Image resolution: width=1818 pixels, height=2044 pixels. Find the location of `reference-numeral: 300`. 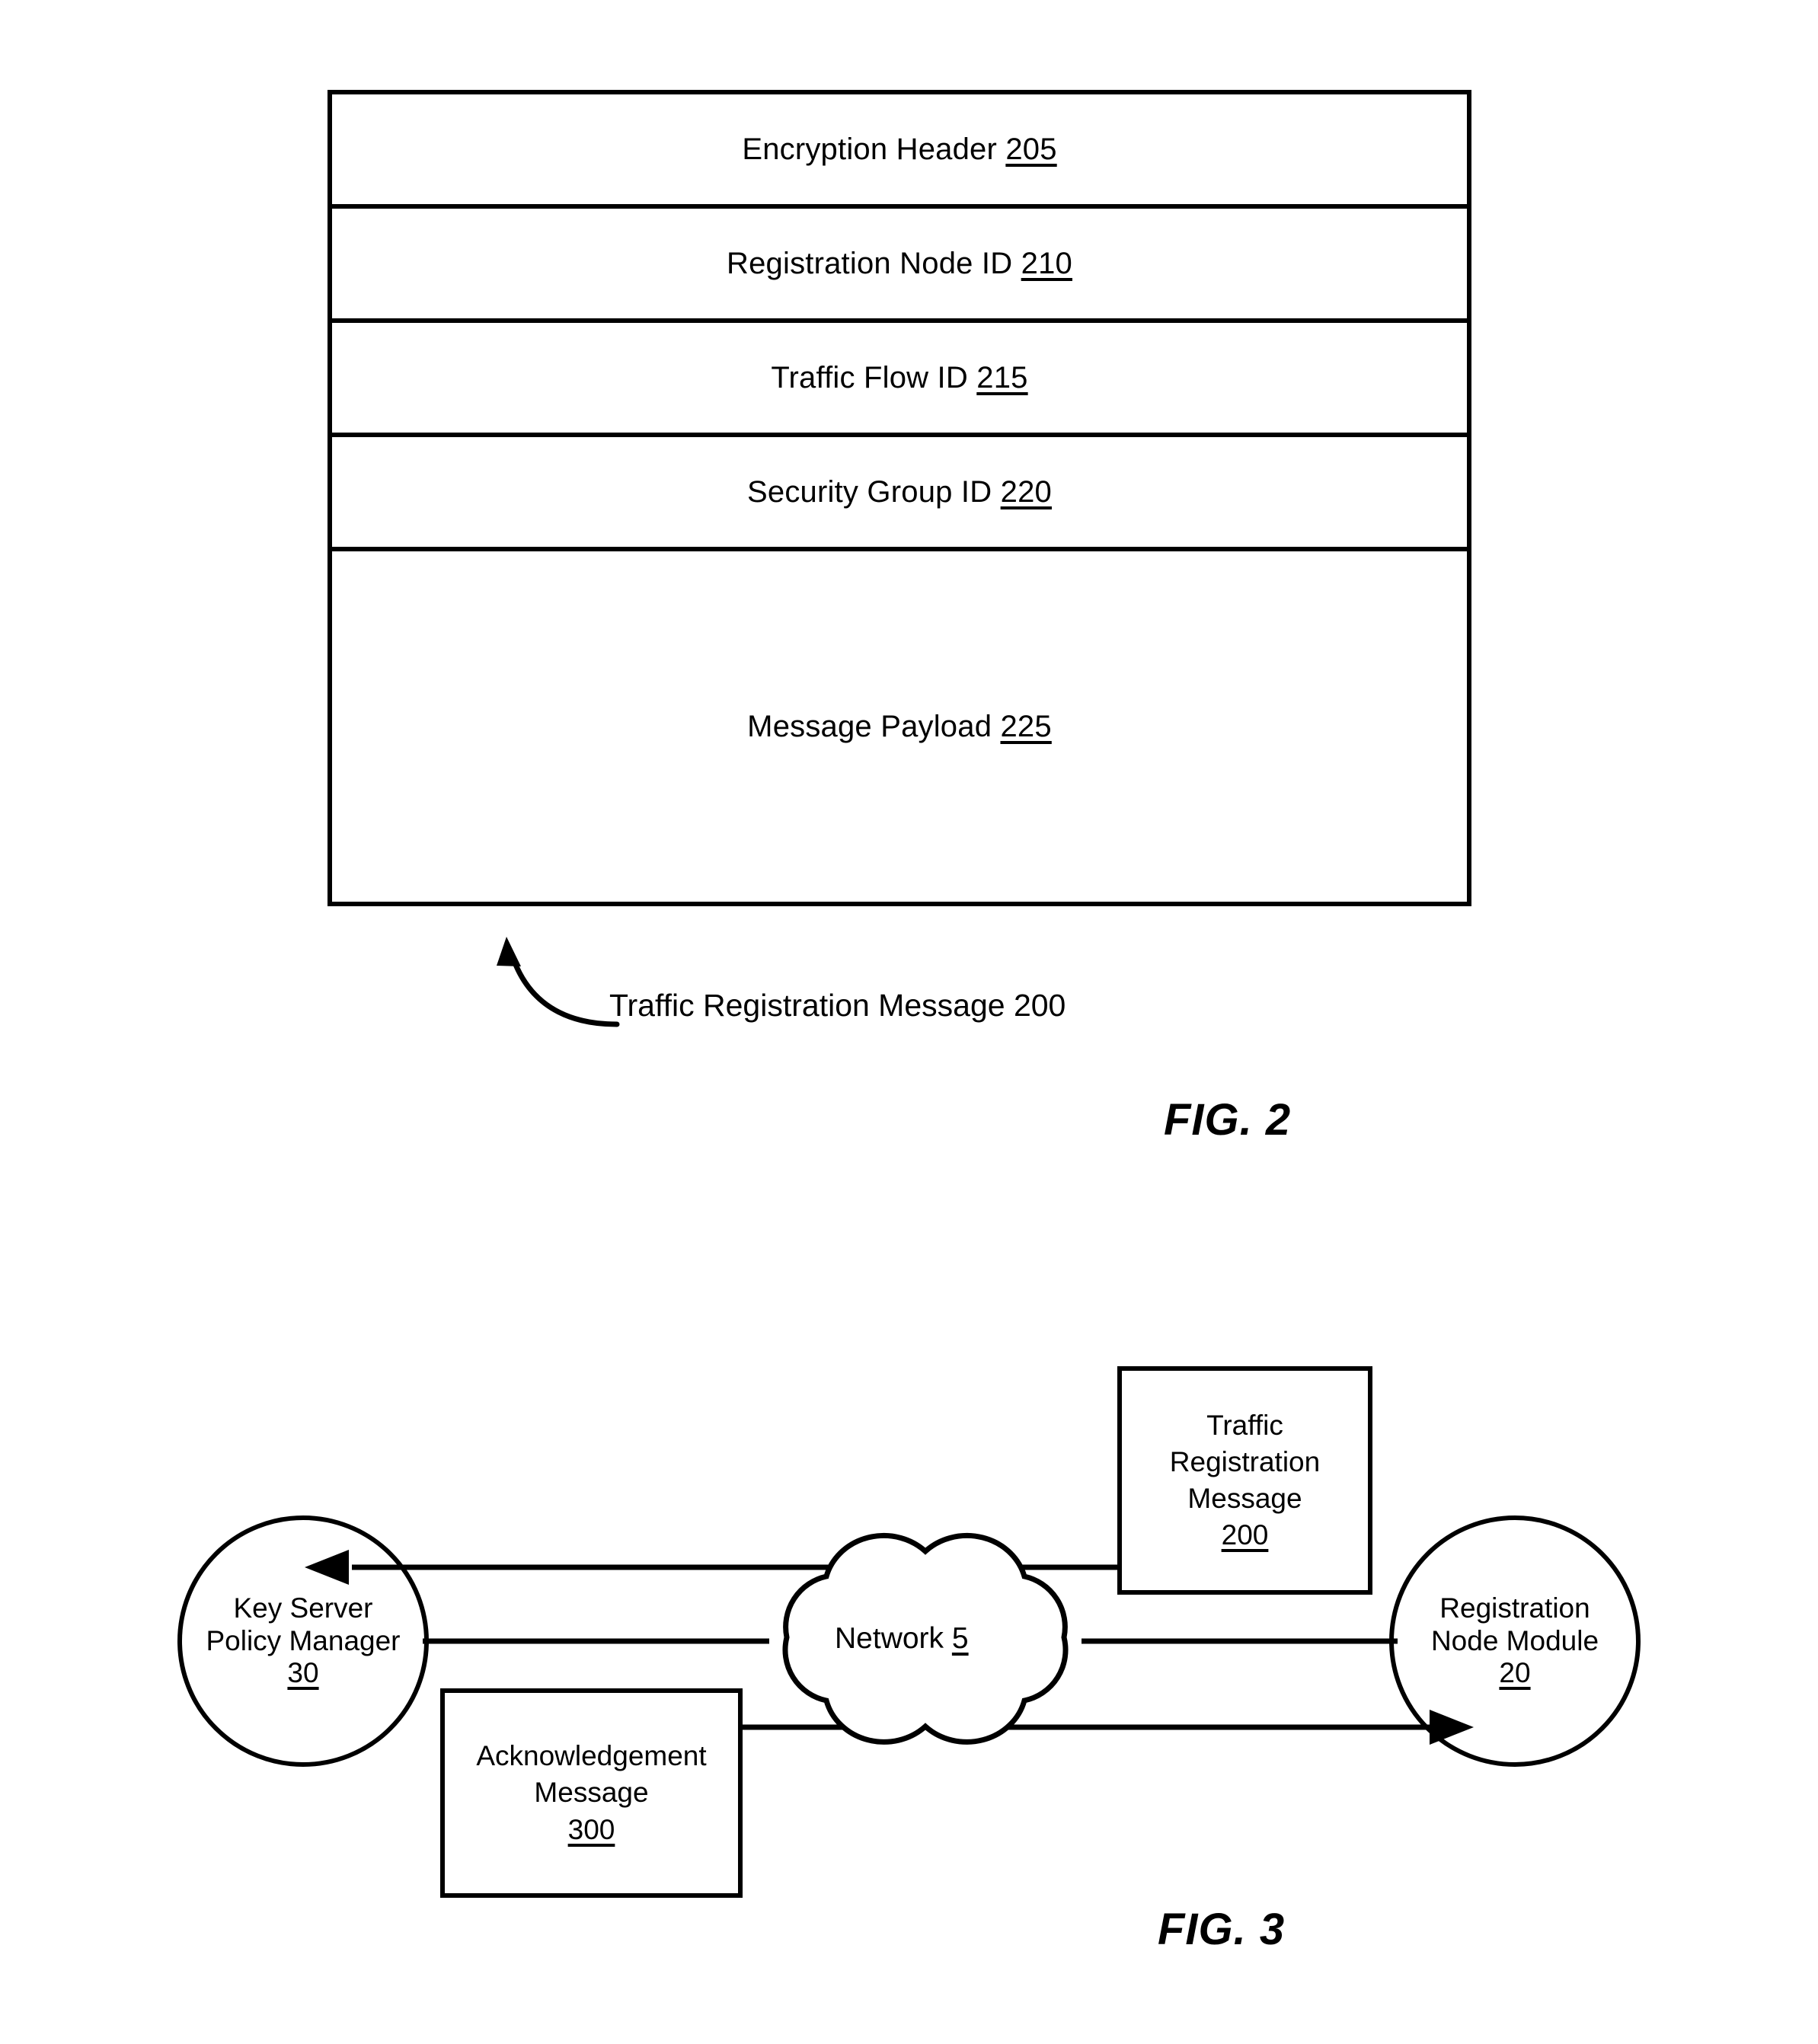

reference-numeral: 300 is located at coordinates (591, 1829).